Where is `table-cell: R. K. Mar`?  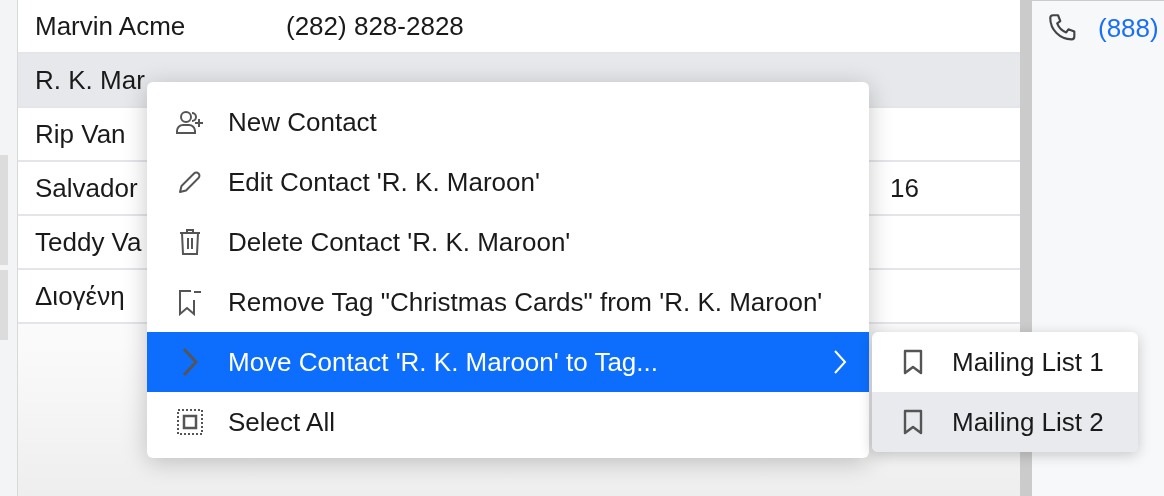 table-cell: R. K. Mar is located at coordinates (90, 80).